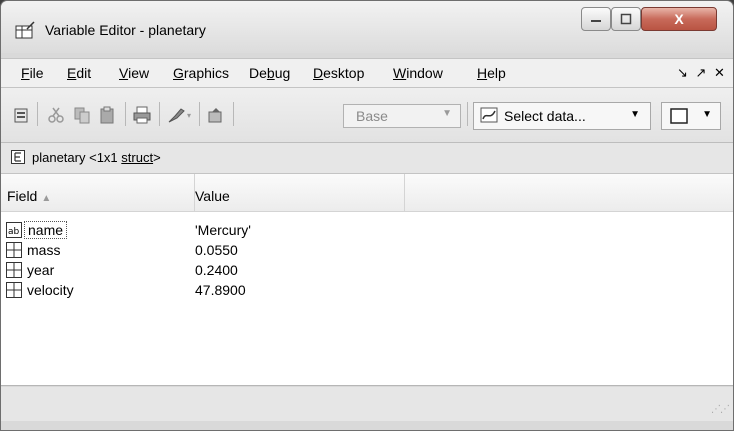 Image resolution: width=734 pixels, height=431 pixels. Describe the element at coordinates (702, 73) in the screenshot. I see `dock-undock-controls: ↘ ↗ ✕` at that location.